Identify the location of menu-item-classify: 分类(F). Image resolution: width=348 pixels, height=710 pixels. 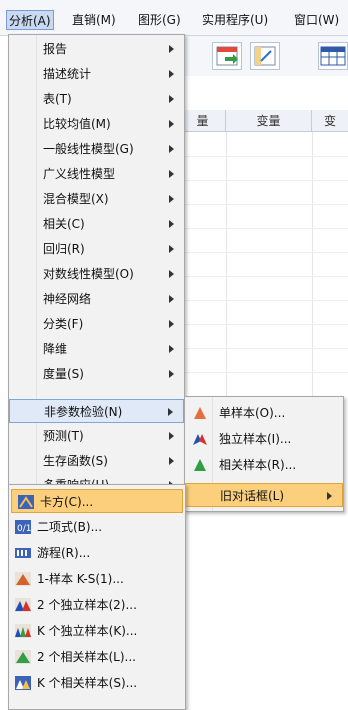
(96, 324).